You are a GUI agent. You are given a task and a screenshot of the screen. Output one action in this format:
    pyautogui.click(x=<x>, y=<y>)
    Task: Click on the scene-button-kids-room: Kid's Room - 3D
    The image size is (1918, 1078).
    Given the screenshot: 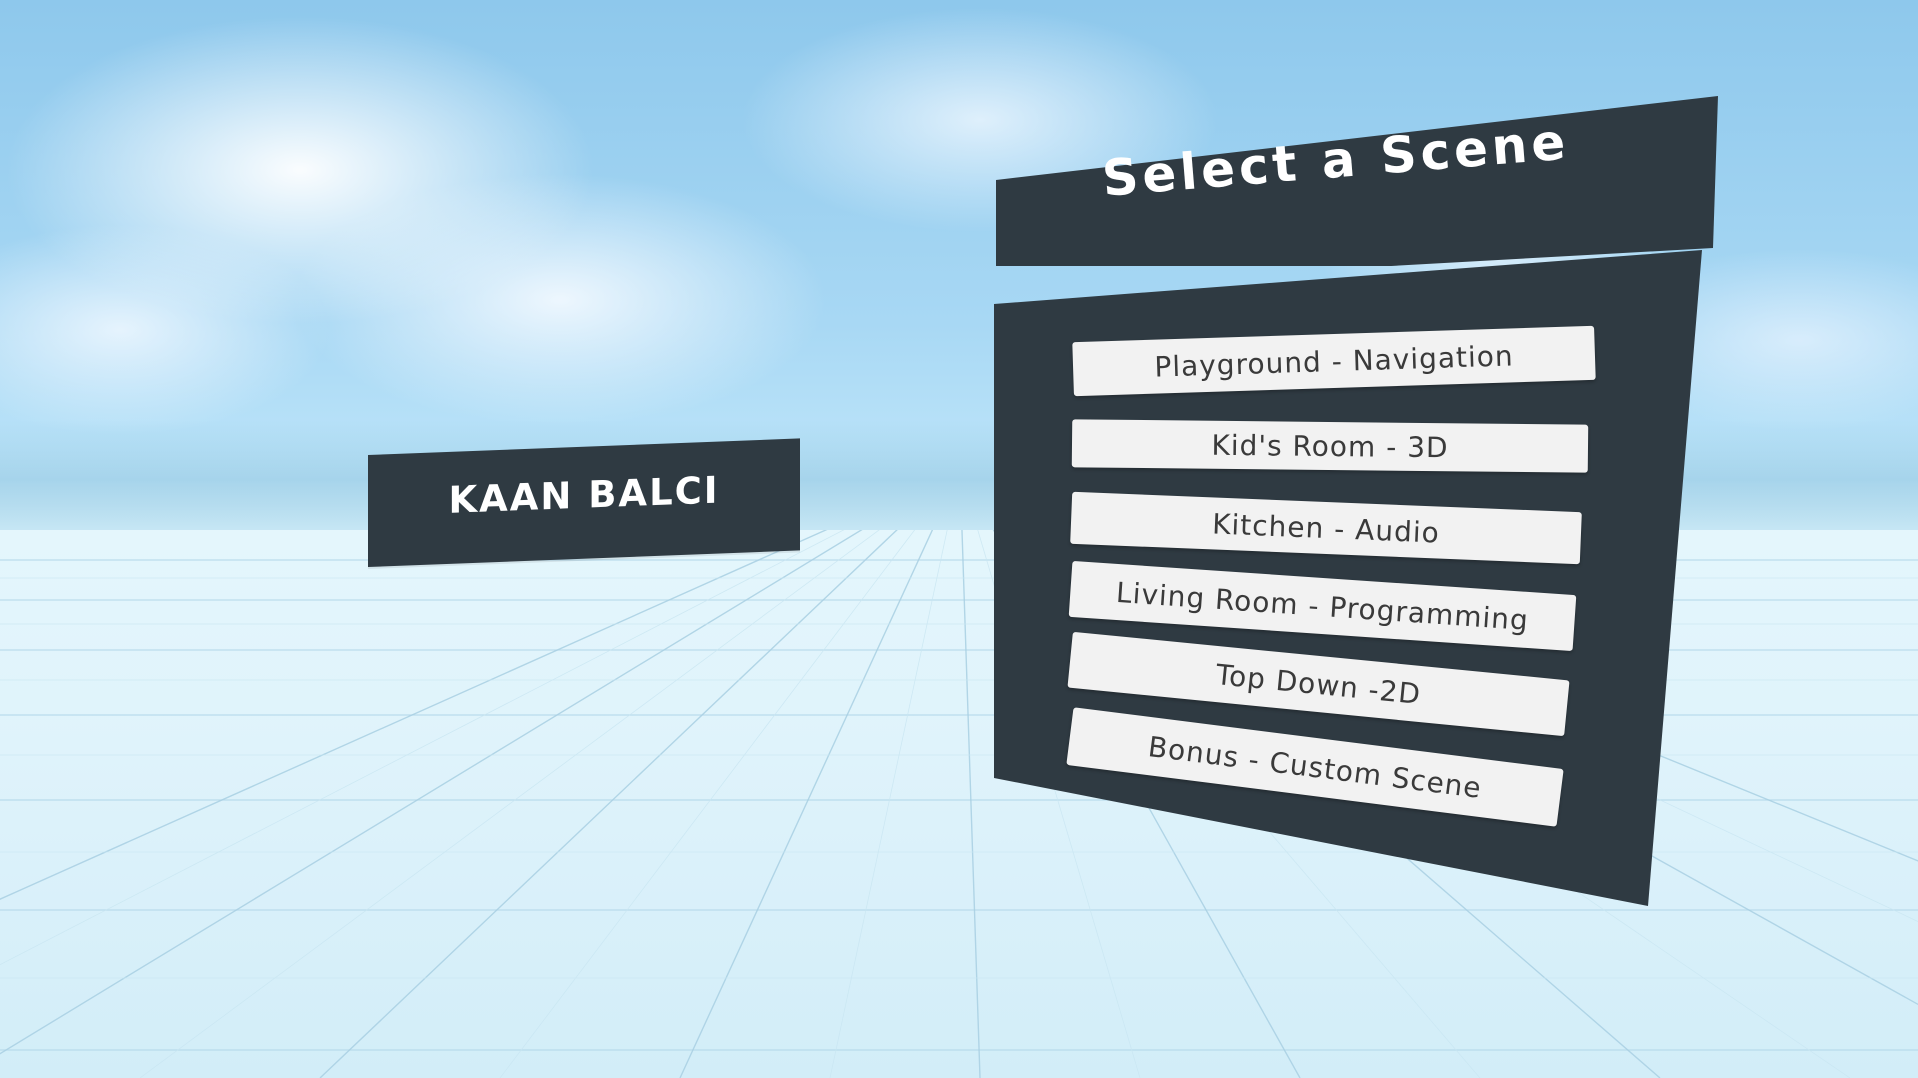 What is the action you would take?
    pyautogui.click(x=1330, y=446)
    